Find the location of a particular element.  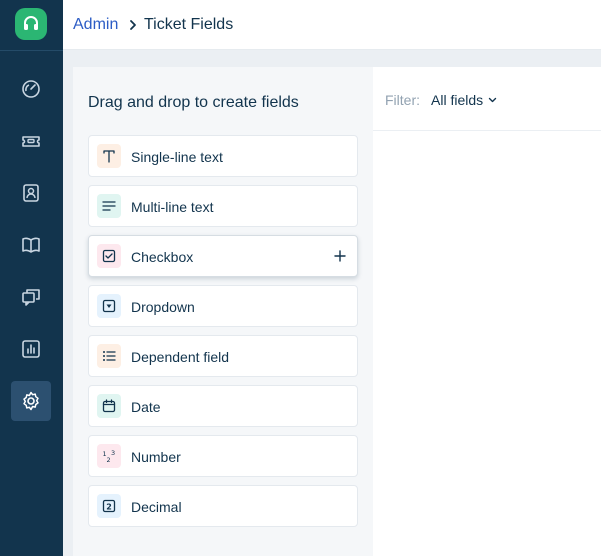

freshdesk-logo is located at coordinates (31, 24).